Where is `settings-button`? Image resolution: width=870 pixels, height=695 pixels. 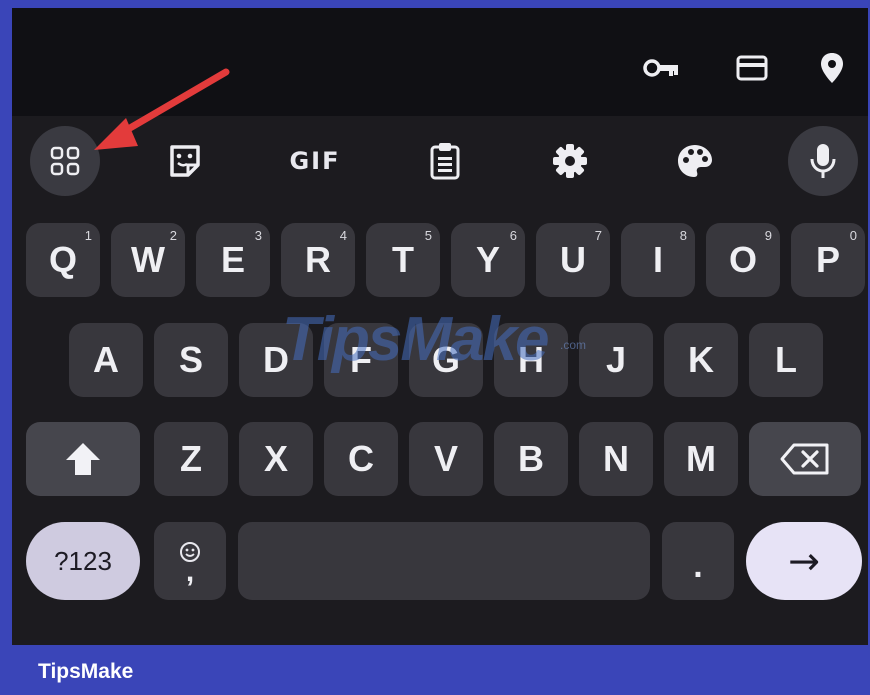 settings-button is located at coordinates (570, 161).